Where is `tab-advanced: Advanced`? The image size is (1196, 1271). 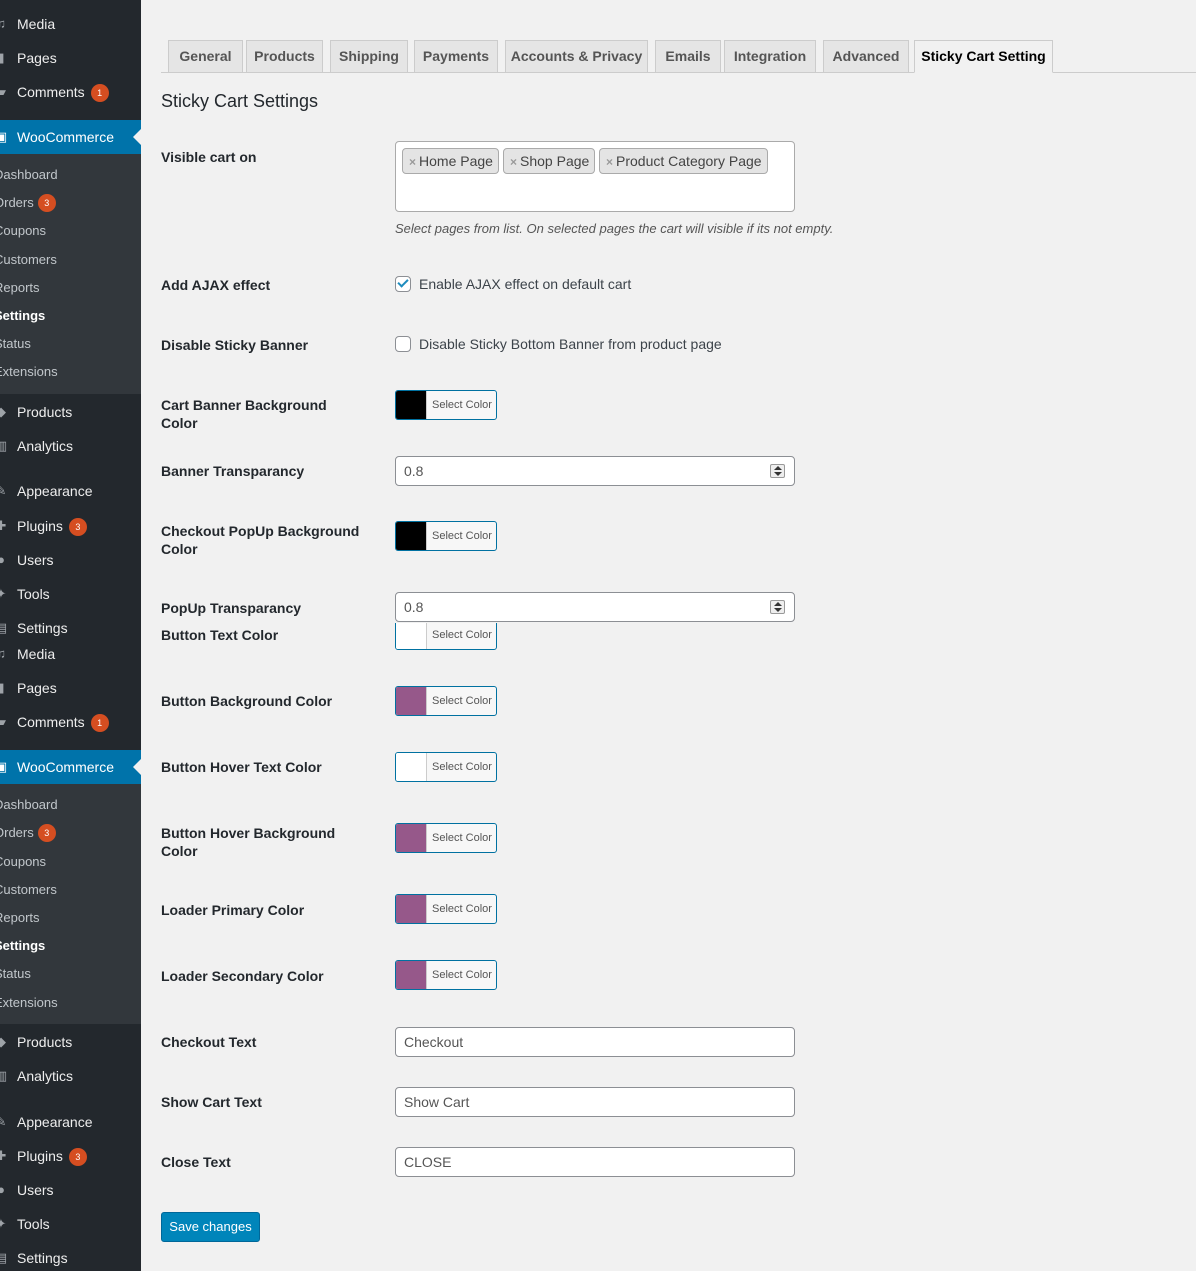 tab-advanced: Advanced is located at coordinates (866, 56).